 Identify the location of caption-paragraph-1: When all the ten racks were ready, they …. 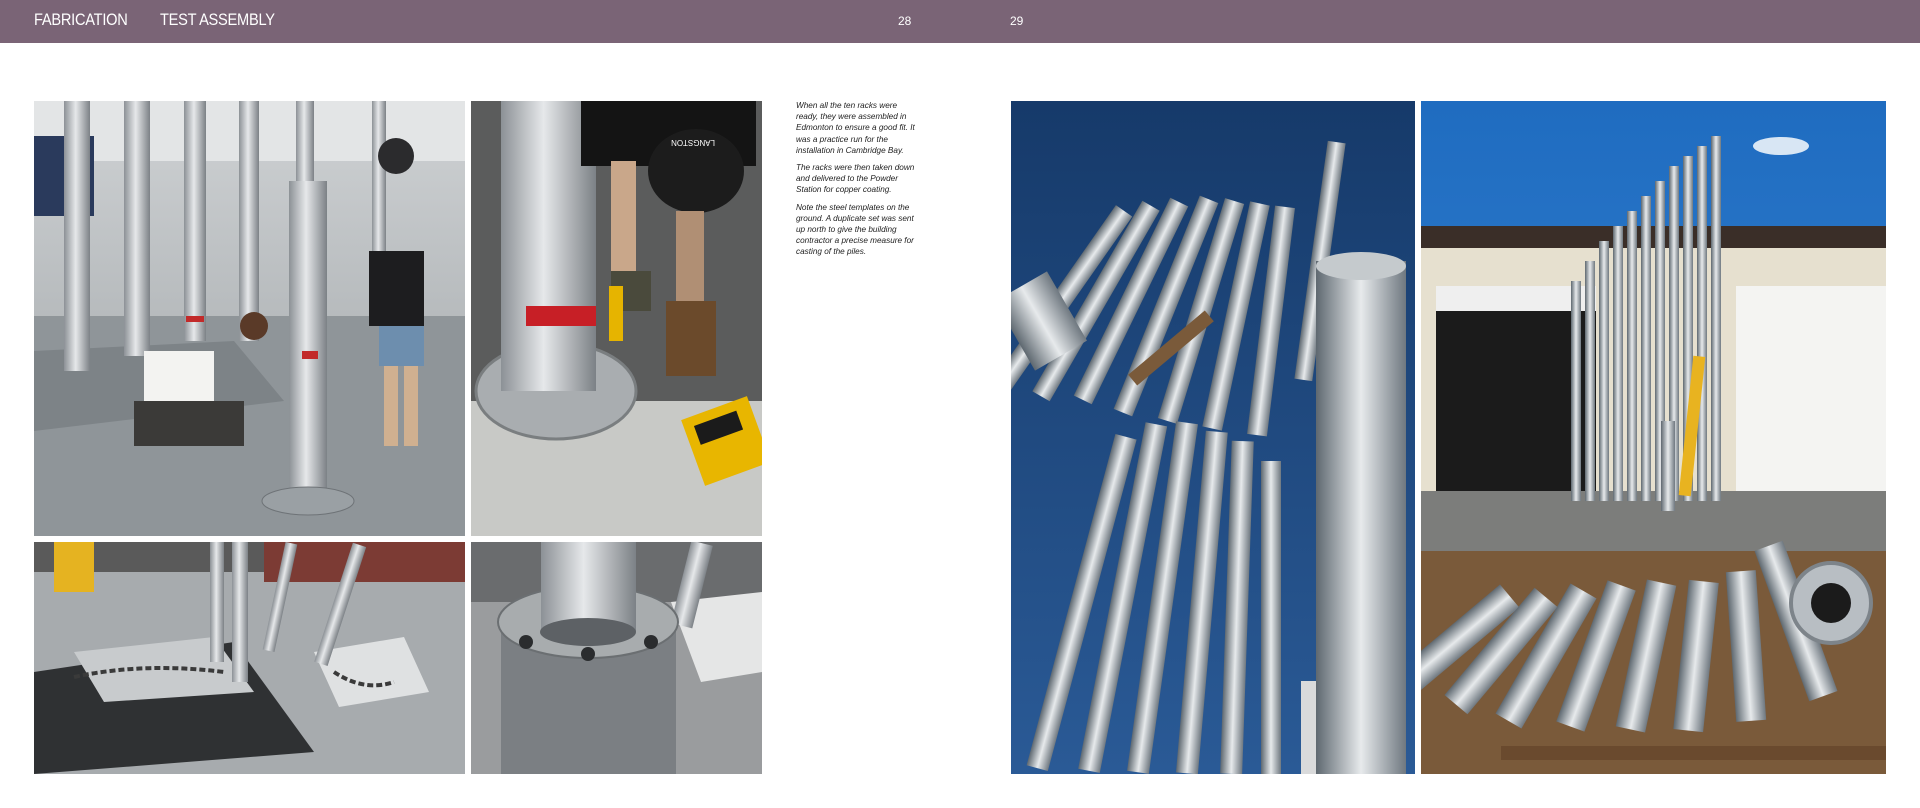
(855, 128).